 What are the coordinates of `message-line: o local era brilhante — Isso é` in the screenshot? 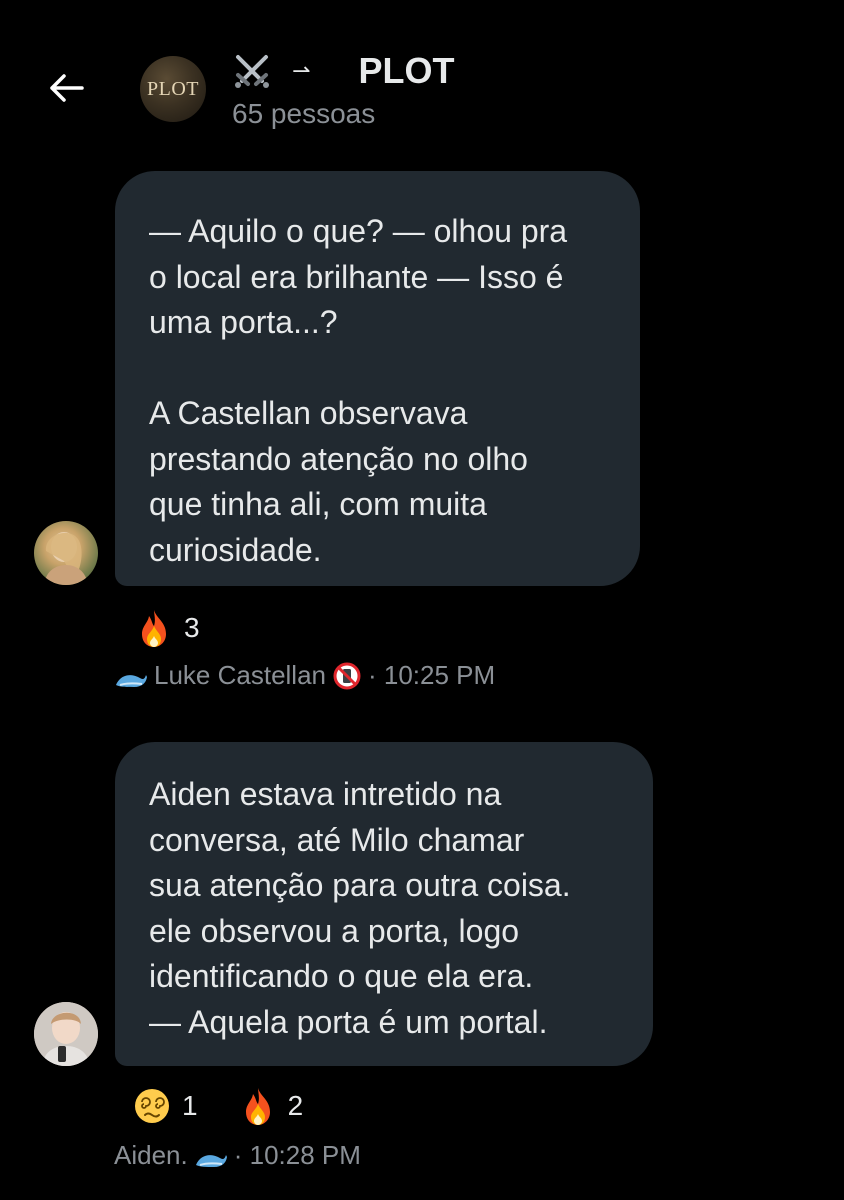 It's located at (356, 276).